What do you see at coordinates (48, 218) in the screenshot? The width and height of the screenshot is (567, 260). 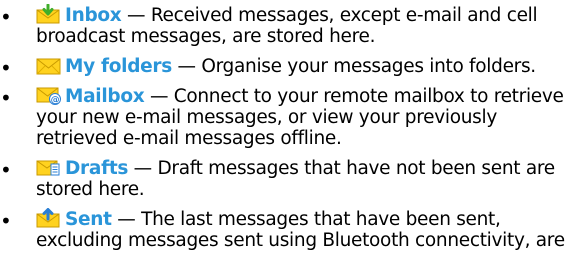 I see `sent-envelope-icon` at bounding box center [48, 218].